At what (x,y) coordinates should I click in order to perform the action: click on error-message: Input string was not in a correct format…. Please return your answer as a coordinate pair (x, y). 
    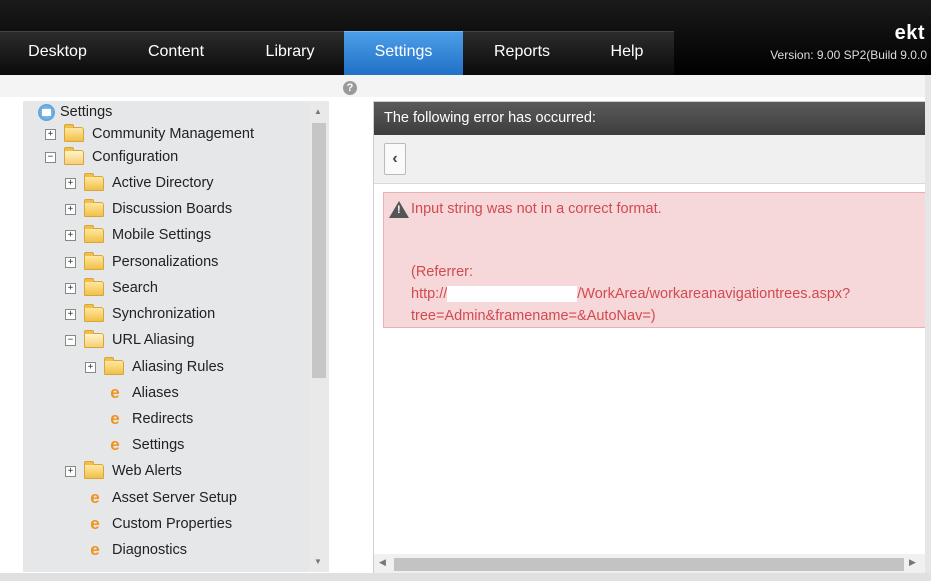
    Looking at the image, I should click on (536, 209).